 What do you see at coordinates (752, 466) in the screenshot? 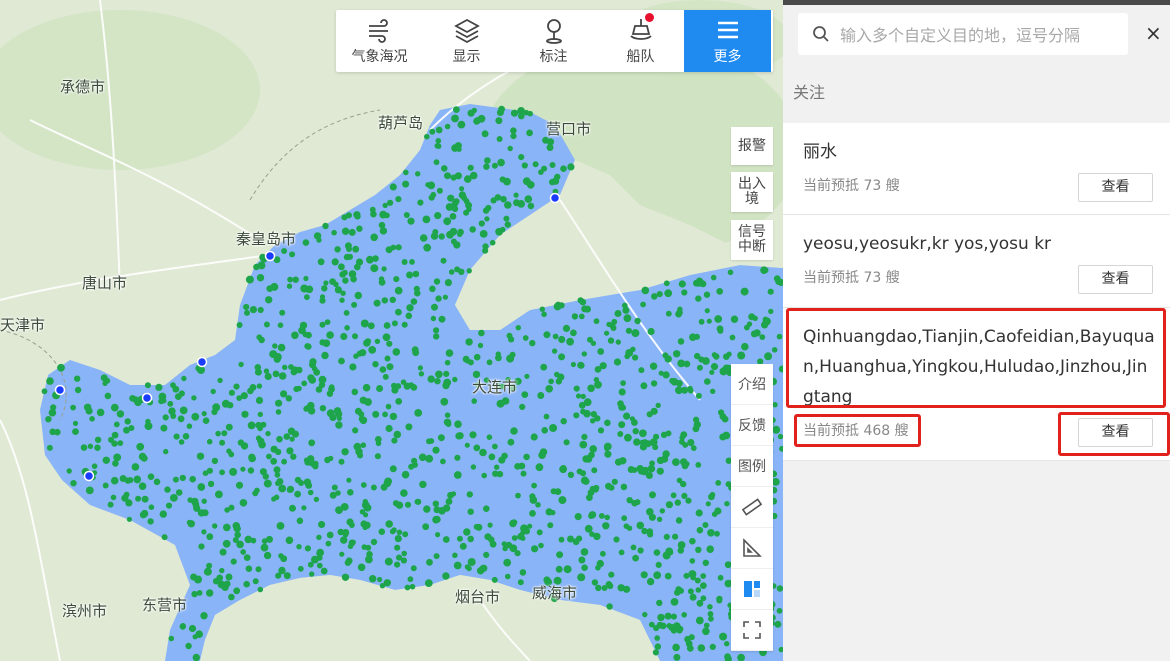
I see `legend-button: 图例` at bounding box center [752, 466].